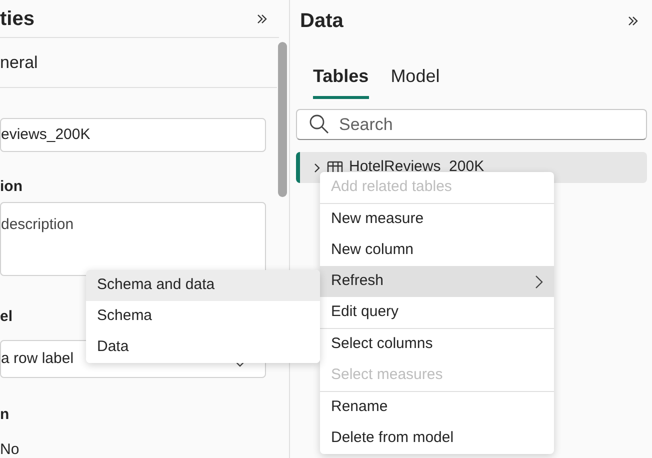  What do you see at coordinates (6, 316) in the screenshot?
I see `field-label: el` at bounding box center [6, 316].